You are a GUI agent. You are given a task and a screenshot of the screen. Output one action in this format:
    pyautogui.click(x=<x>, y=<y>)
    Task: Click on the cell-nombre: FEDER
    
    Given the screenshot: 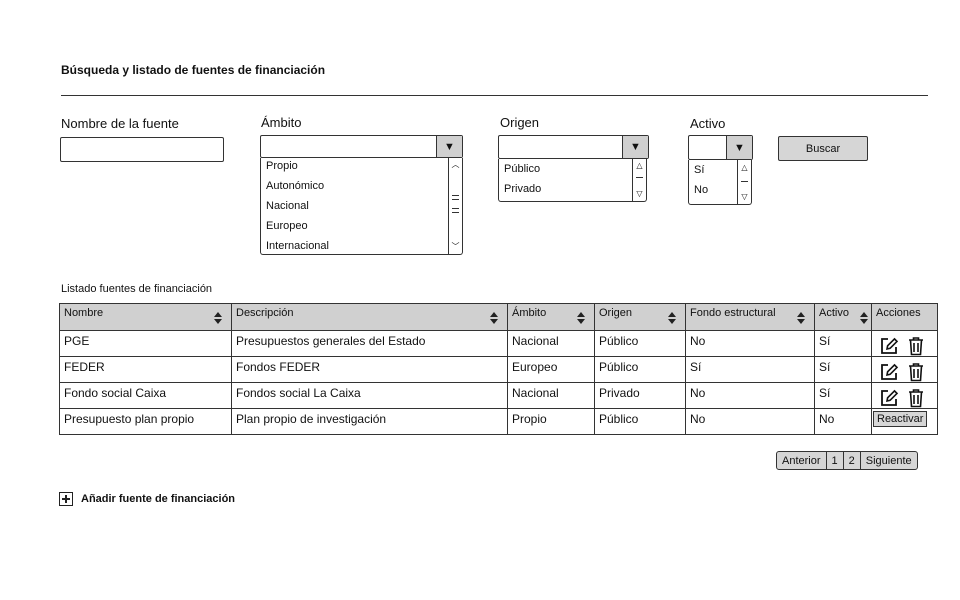 What is the action you would take?
    pyautogui.click(x=145, y=369)
    